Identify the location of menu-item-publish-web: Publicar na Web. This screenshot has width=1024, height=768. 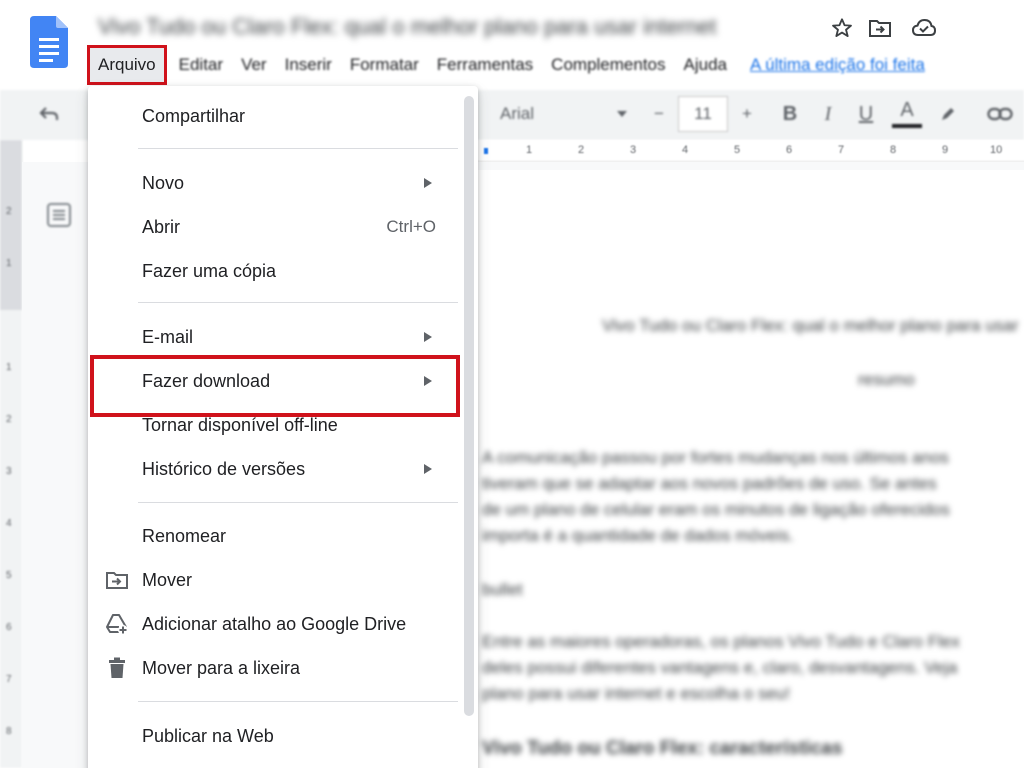
(275, 736).